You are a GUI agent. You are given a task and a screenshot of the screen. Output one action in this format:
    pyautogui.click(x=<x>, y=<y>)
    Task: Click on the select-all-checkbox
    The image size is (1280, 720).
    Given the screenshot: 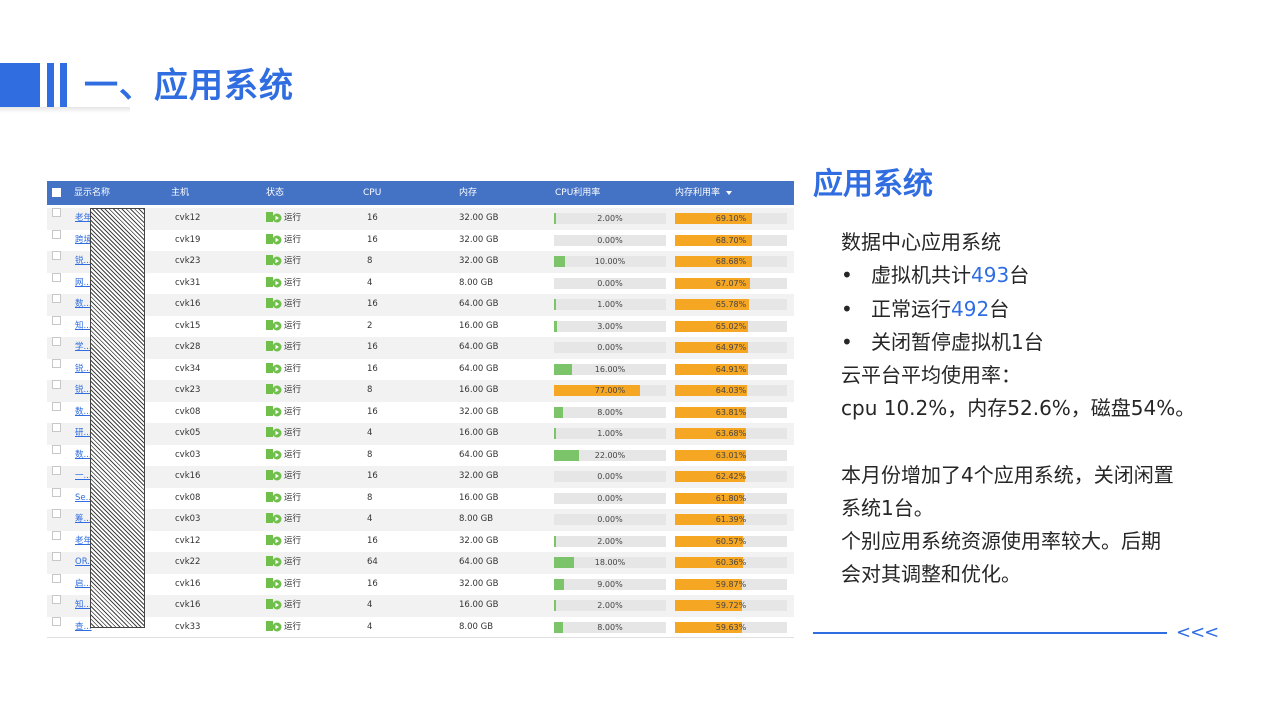 What is the action you would take?
    pyautogui.click(x=56, y=192)
    